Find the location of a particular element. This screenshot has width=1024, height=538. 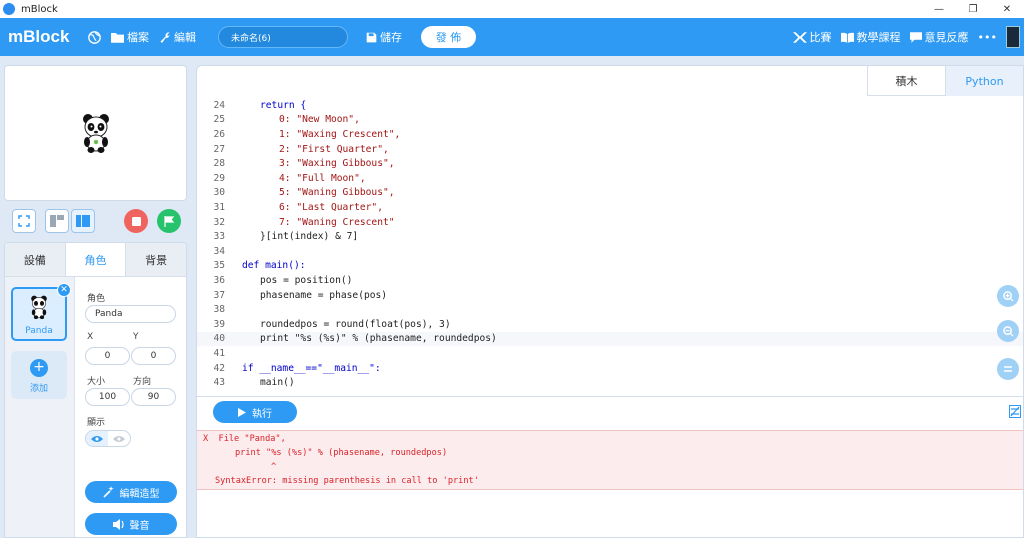

edit-costume-label: 編輯造型 is located at coordinates (139, 494).